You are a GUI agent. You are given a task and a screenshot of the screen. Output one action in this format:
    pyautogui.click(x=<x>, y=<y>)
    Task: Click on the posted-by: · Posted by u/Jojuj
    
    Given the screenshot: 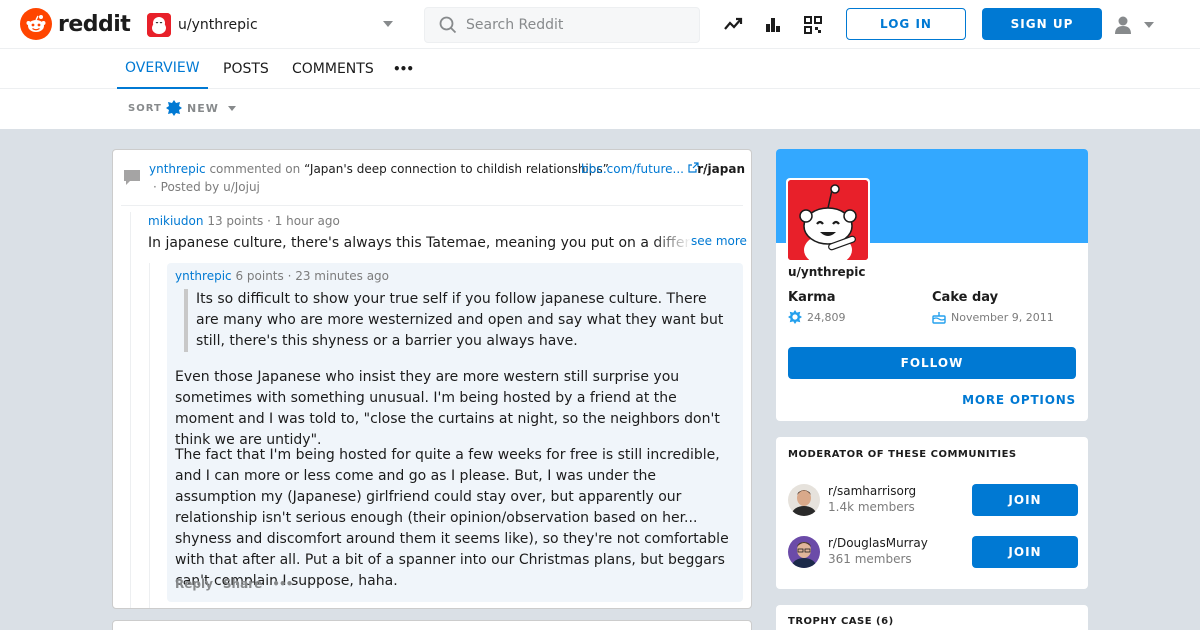 What is the action you would take?
    pyautogui.click(x=449, y=187)
    